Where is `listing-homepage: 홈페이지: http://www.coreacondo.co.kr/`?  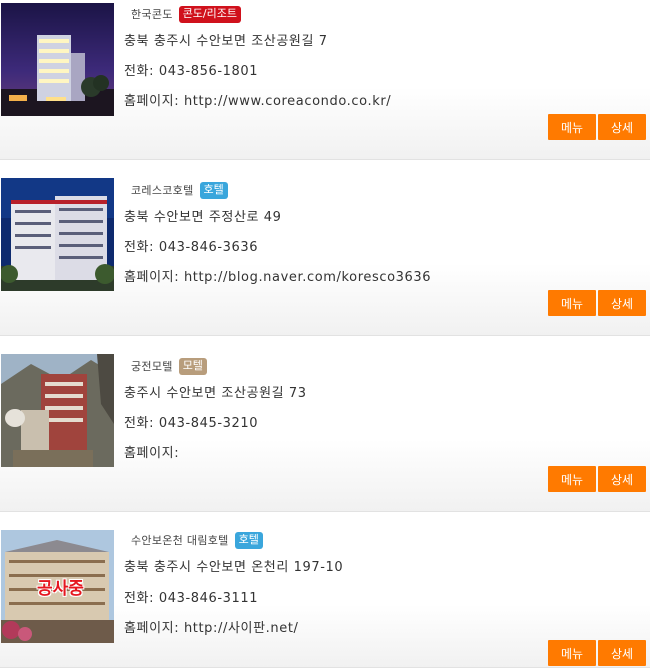 listing-homepage: 홈페이지: http://www.coreacondo.co.kr/ is located at coordinates (257, 99).